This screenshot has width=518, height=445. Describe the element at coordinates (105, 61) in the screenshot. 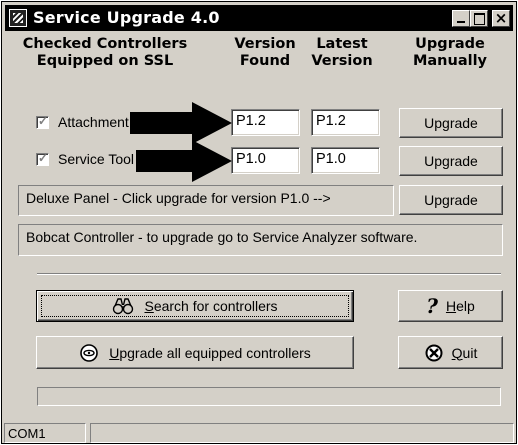

I see `header-controllers-line2: Equipped on SSL` at that location.